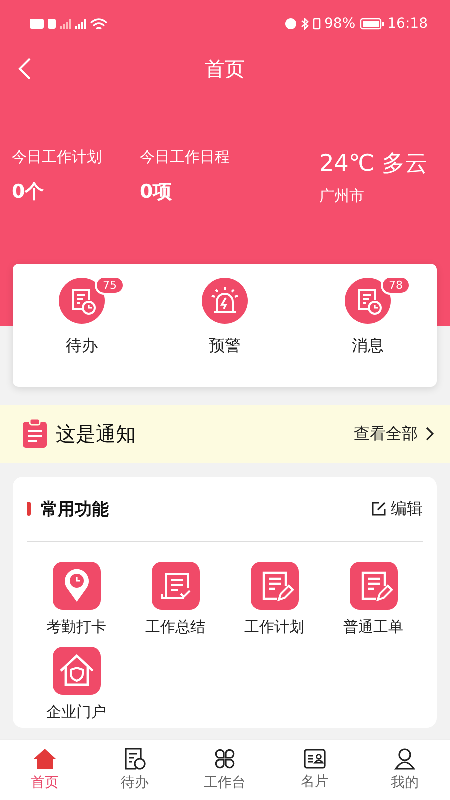  I want to click on section-marker, so click(29, 509).